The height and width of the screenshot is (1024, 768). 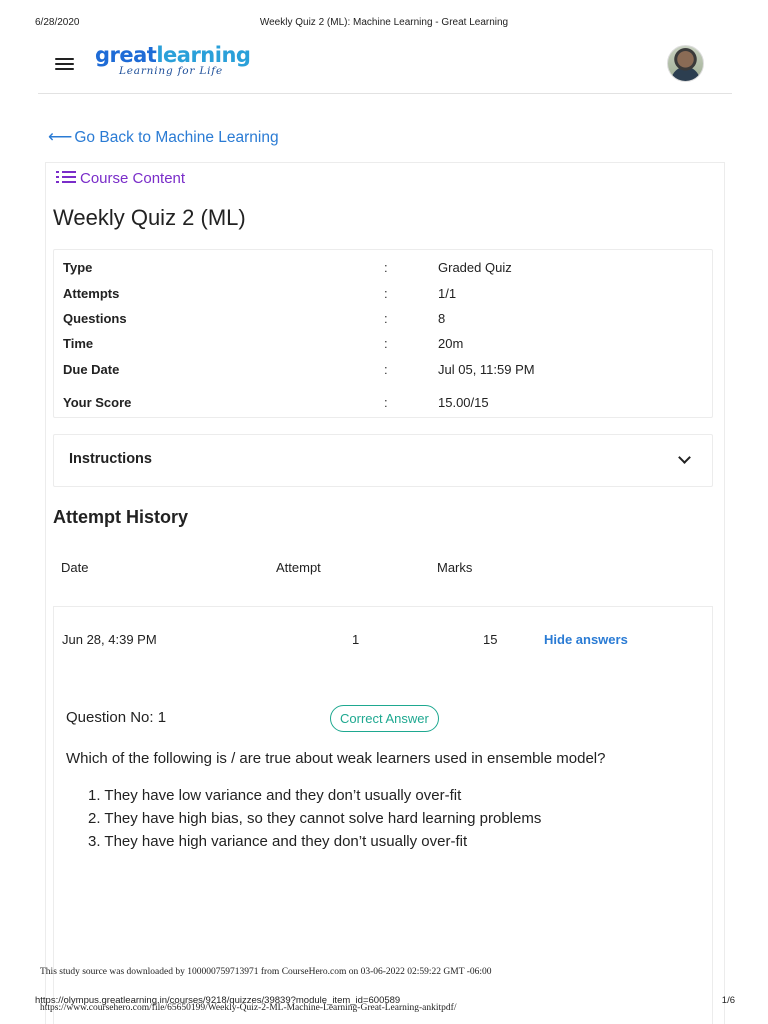 I want to click on info-row: Type: Graded Quiz, so click(x=287, y=267).